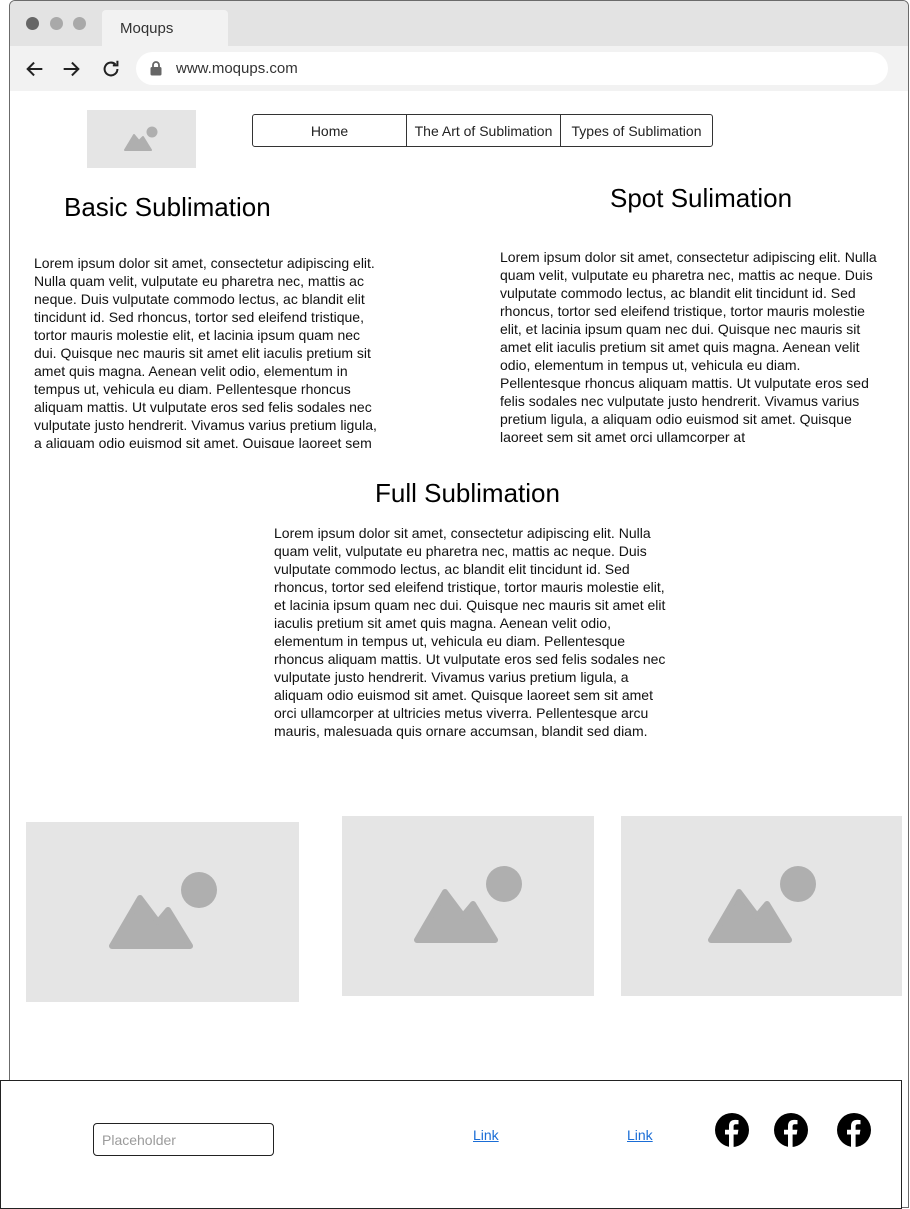 This screenshot has height=1209, width=910. Describe the element at coordinates (467, 493) in the screenshot. I see `full-sublimation-heading: Full Sublimation` at that location.